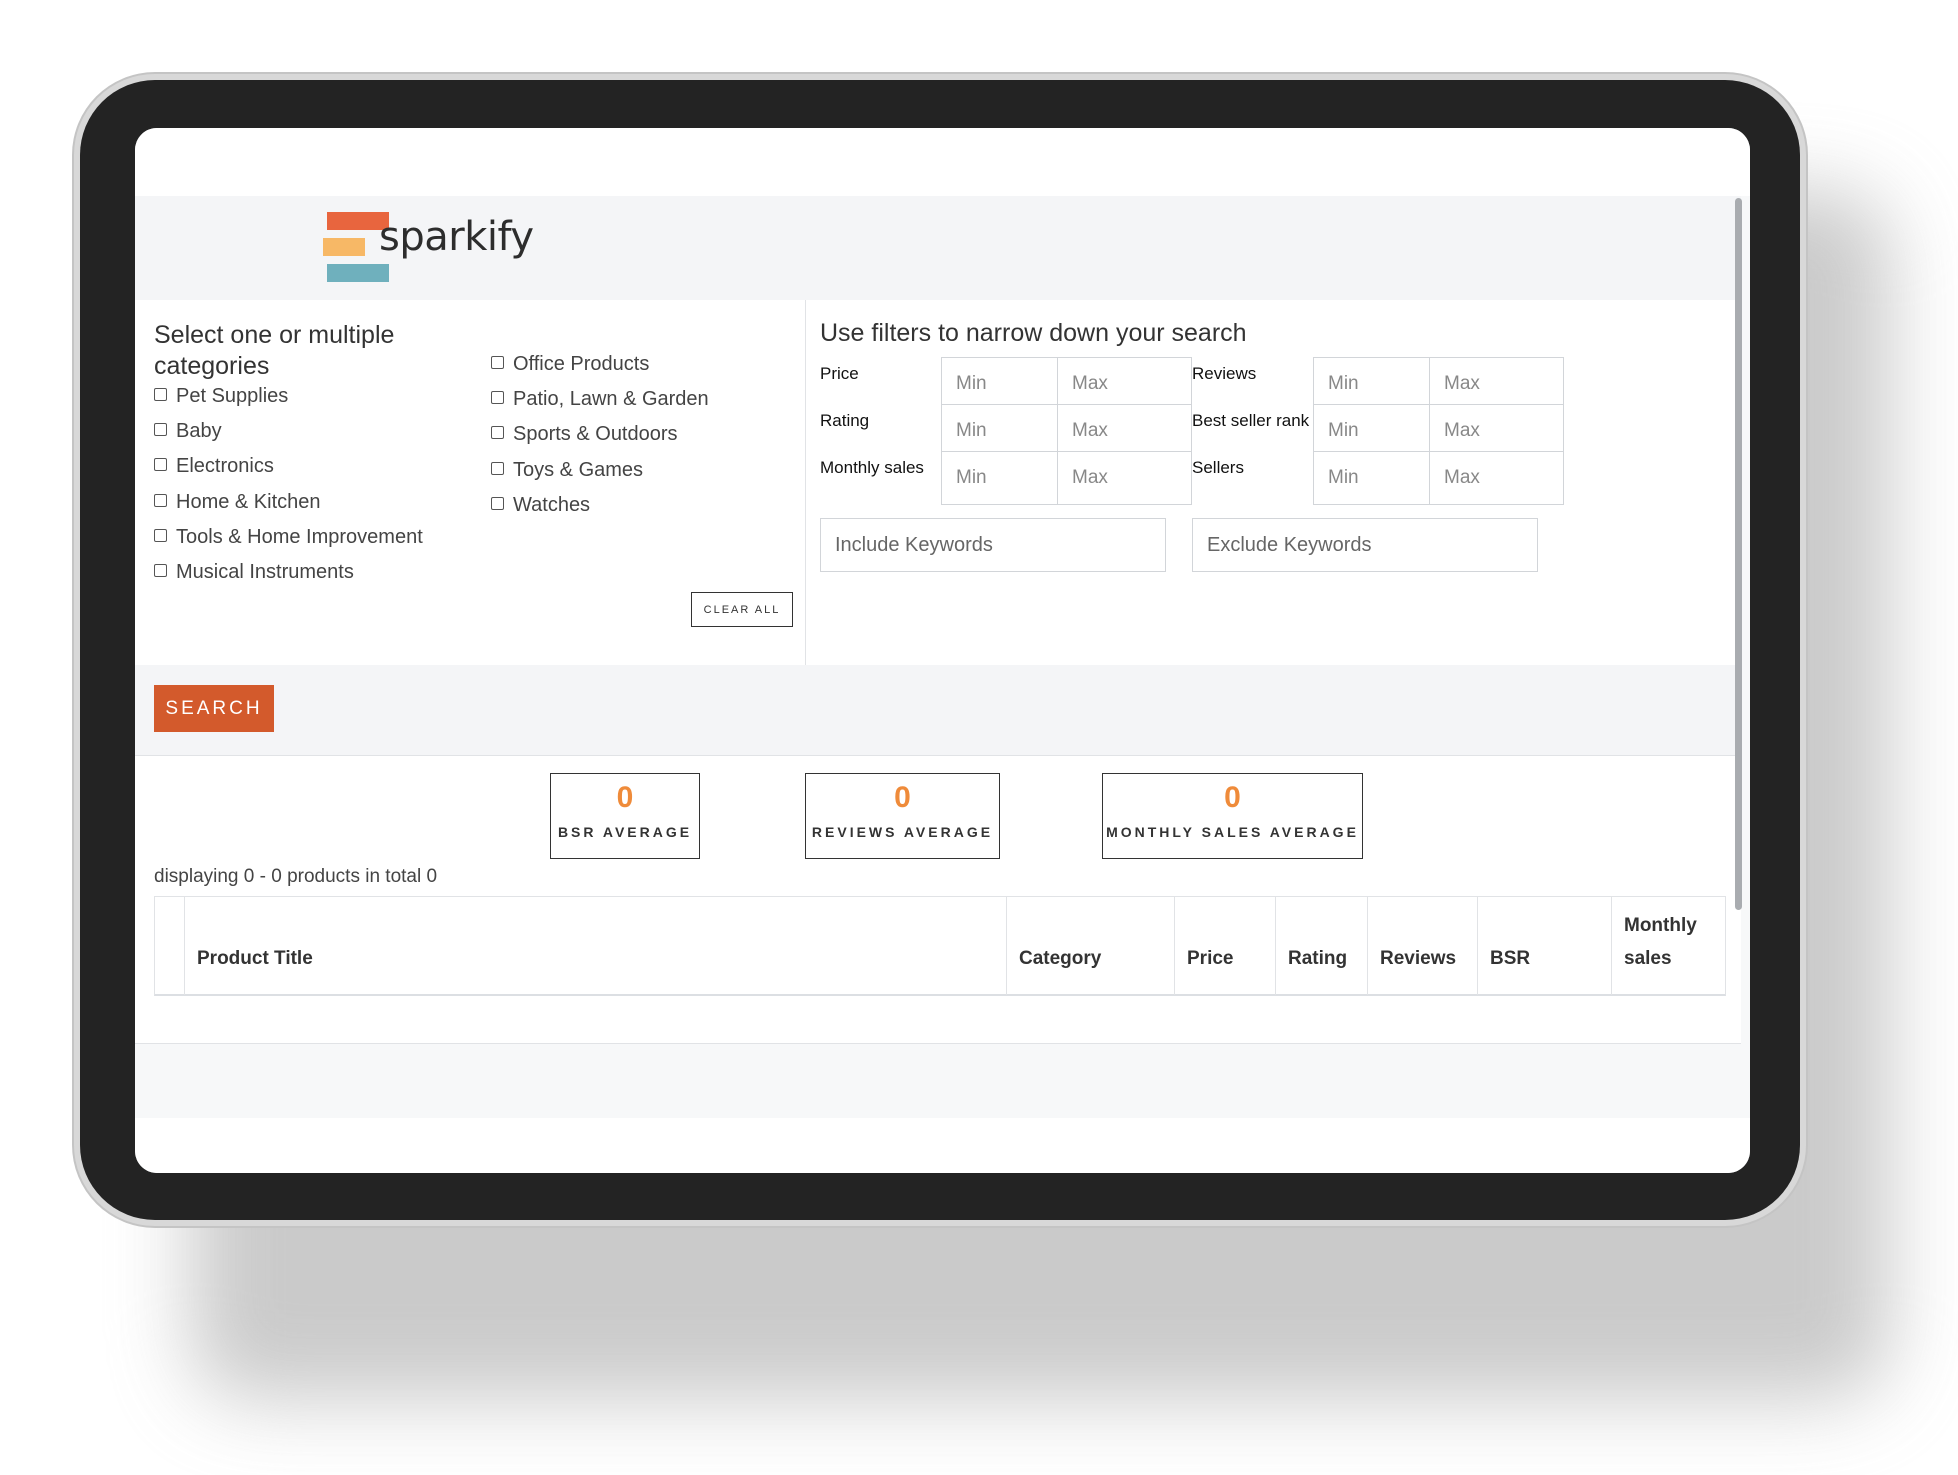  What do you see at coordinates (344, 247) in the screenshot?
I see `logo-bar-yellow` at bounding box center [344, 247].